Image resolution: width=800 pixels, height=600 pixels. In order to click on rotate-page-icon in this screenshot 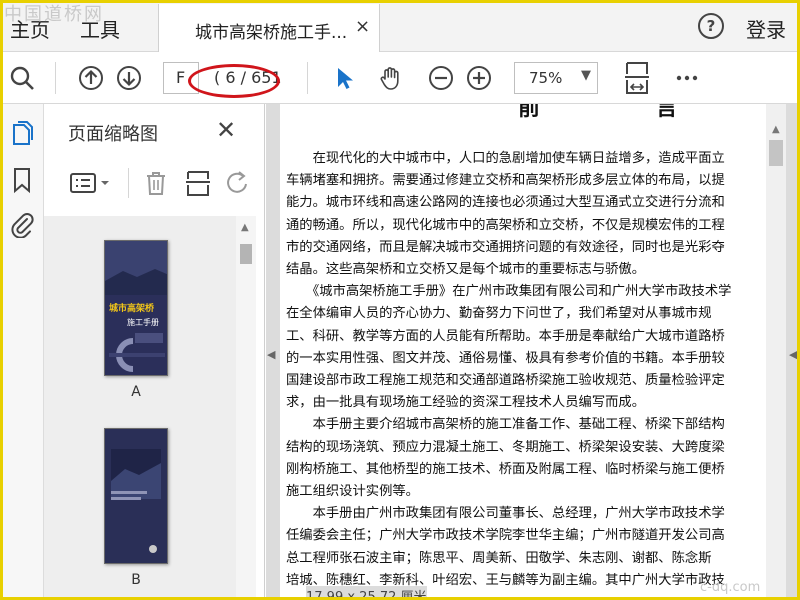, I will do `click(237, 183)`.